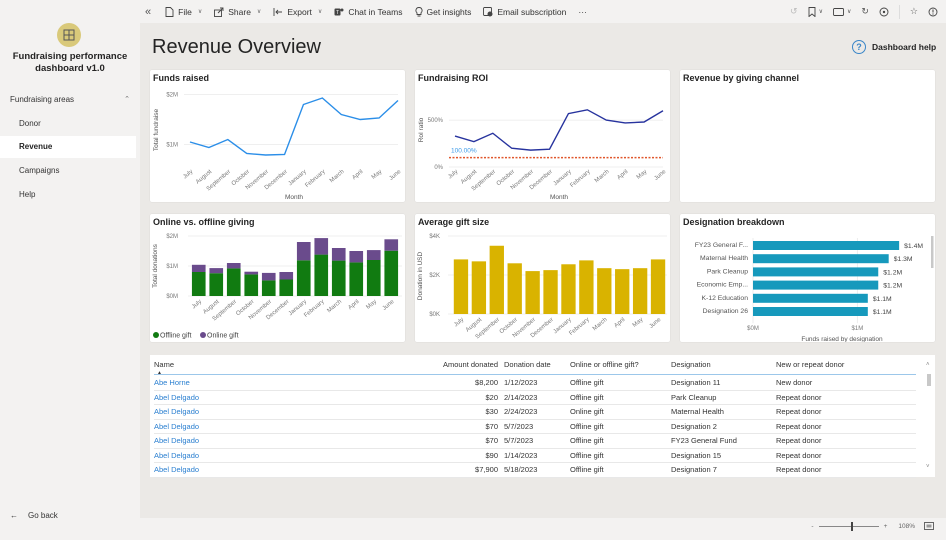 The width and height of the screenshot is (946, 540). I want to click on x-tick-label: April, so click(622, 175).